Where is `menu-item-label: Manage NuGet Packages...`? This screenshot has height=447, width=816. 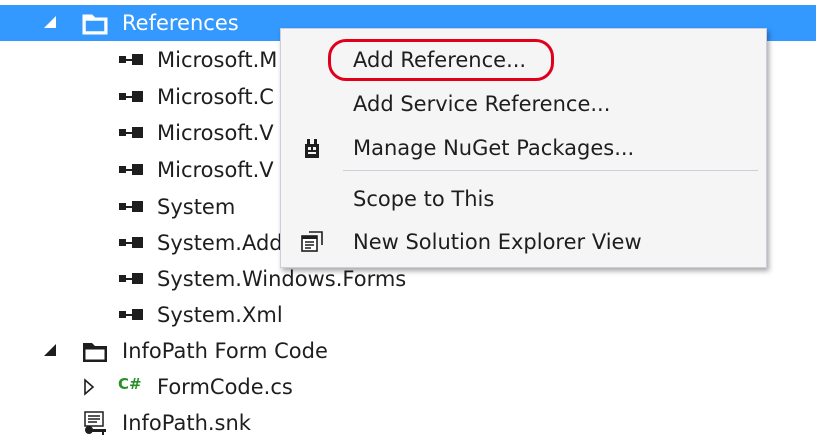
menu-item-label: Manage NuGet Packages... is located at coordinates (494, 148).